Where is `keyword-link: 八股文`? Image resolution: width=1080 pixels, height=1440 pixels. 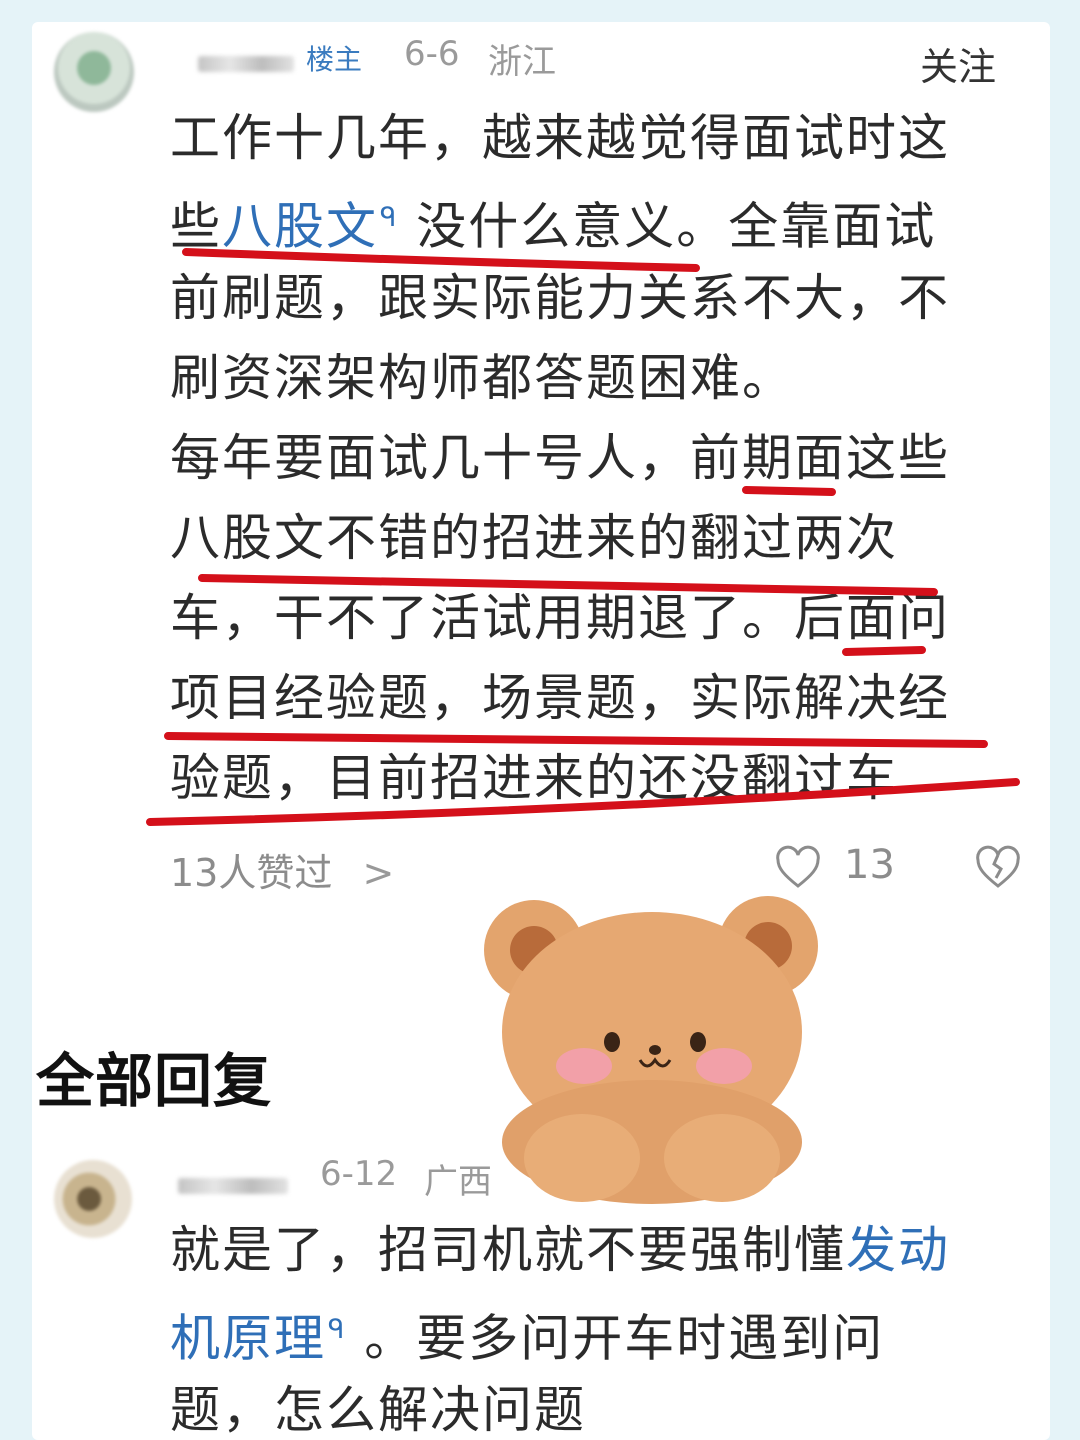 keyword-link: 八股文 is located at coordinates (300, 227).